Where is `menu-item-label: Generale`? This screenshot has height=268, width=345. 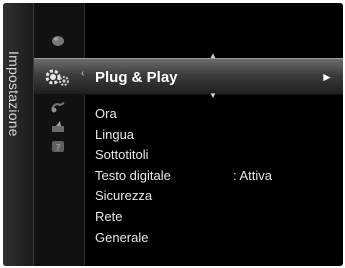 menu-item-label: Generale is located at coordinates (122, 237).